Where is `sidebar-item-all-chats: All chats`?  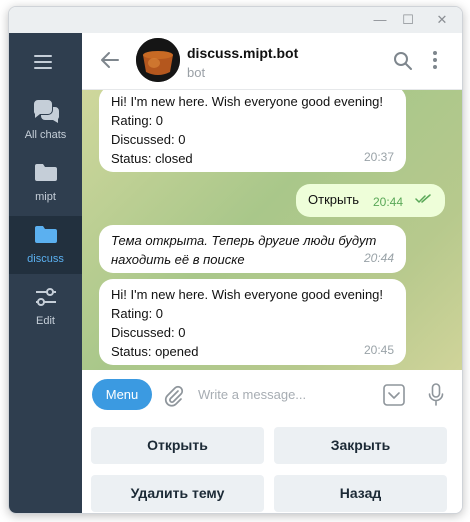
sidebar-item-all-chats: All chats is located at coordinates (45, 121).